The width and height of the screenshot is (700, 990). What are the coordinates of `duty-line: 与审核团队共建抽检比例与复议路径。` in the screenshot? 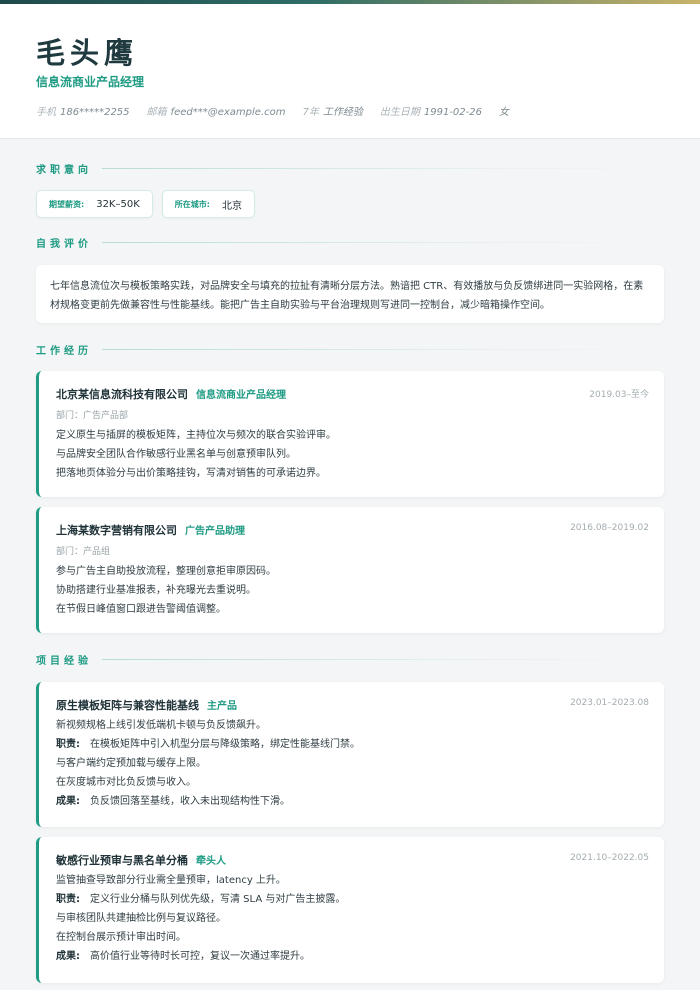 It's located at (141, 918).